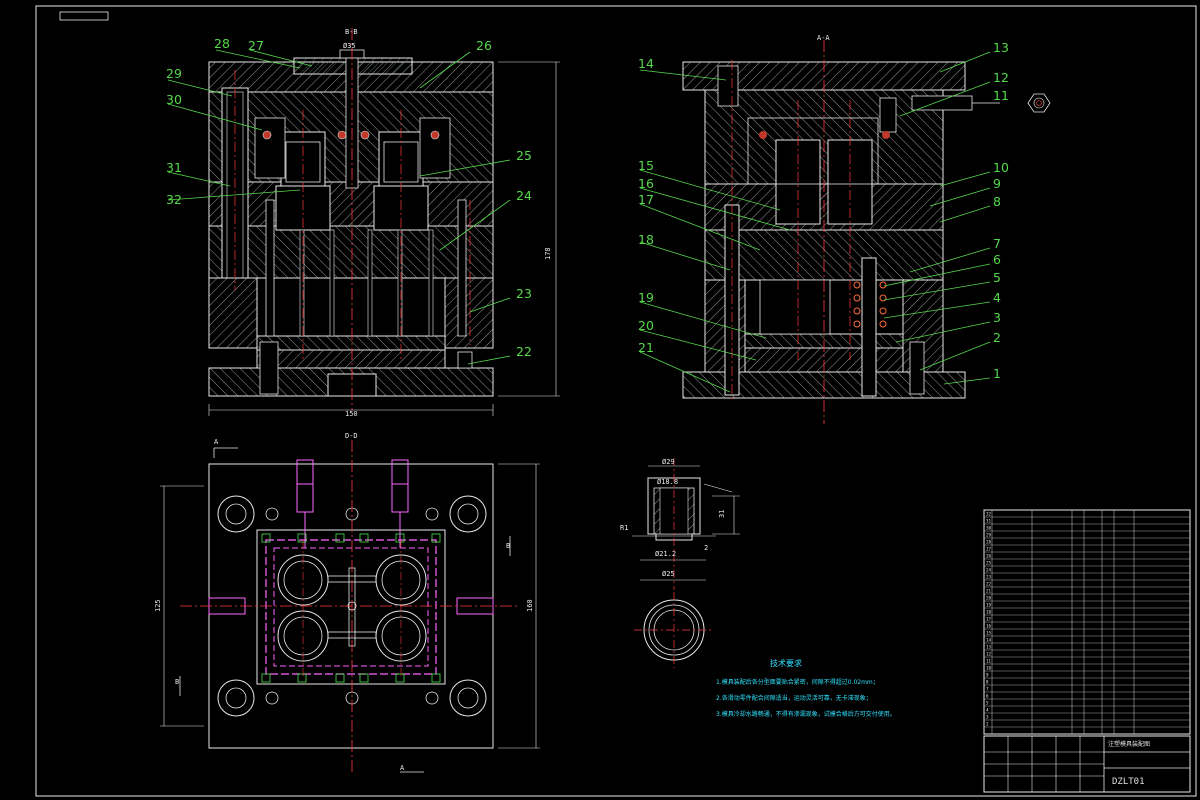  Describe the element at coordinates (256, 45) in the screenshot. I see `label-27: 27` at that location.